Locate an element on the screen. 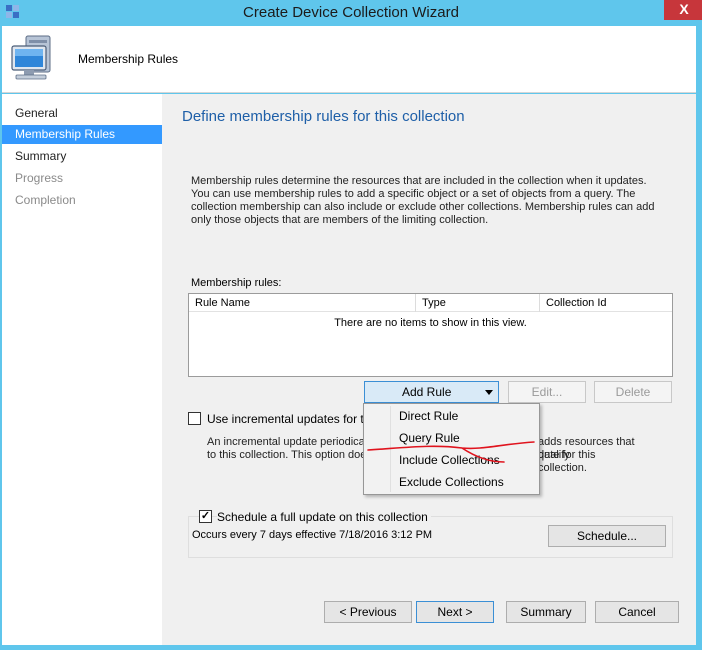 This screenshot has height=650, width=702. nav-item-membership-rules: Membership Rules is located at coordinates (82, 134).